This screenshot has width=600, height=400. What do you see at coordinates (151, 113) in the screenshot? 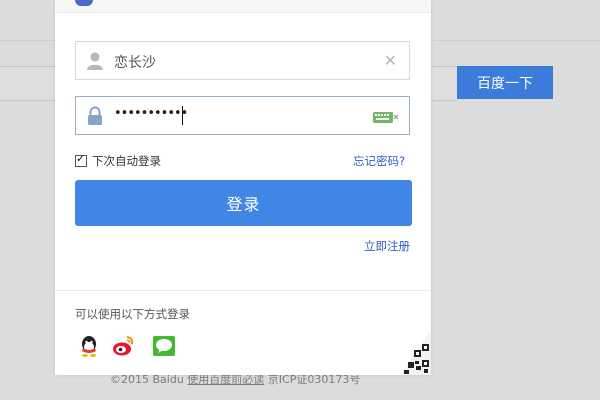
I see `password-value: •••••••••••` at bounding box center [151, 113].